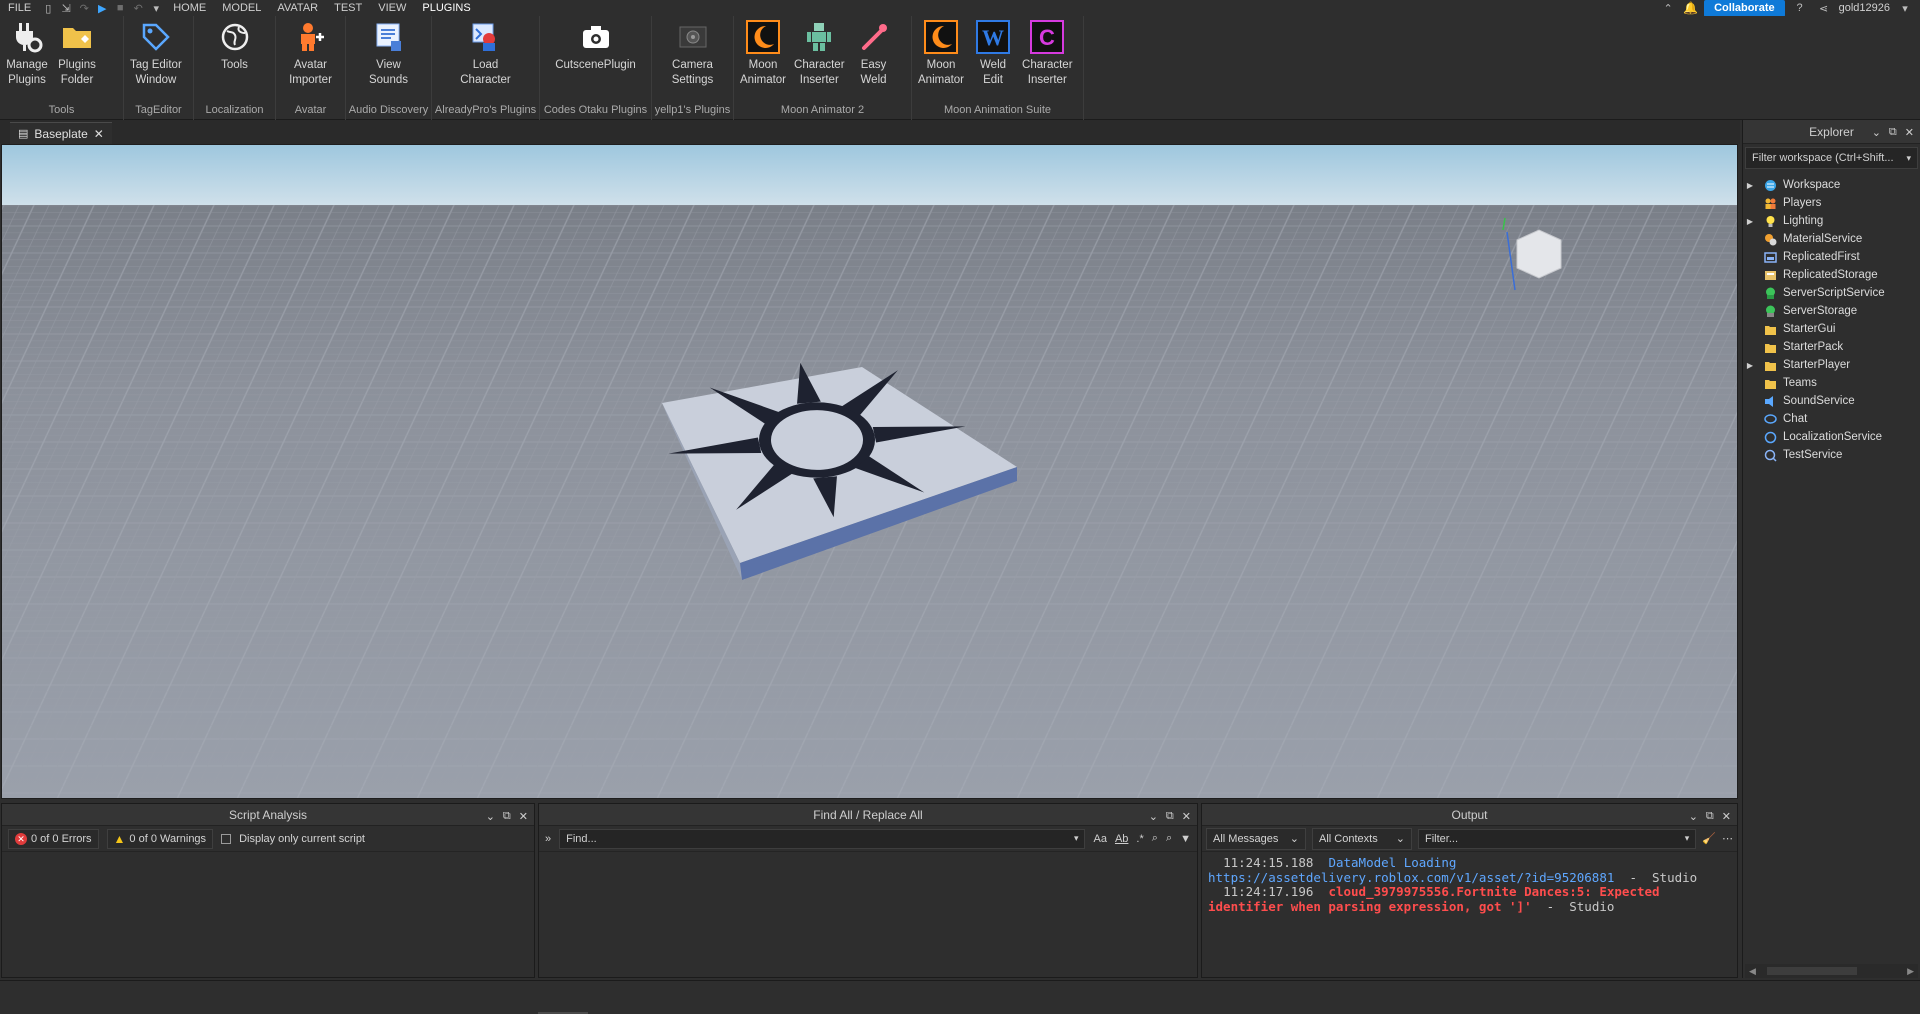 This screenshot has width=1920, height=1014. What do you see at coordinates (1185, 839) in the screenshot?
I see `filter-icon: ▼` at bounding box center [1185, 839].